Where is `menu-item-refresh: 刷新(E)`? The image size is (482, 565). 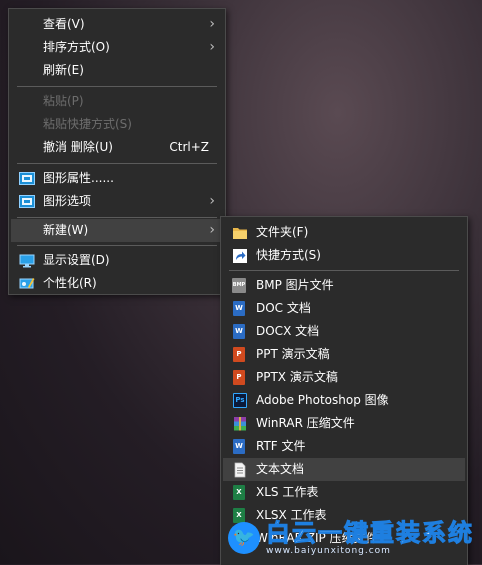
menu-item-refresh: 刷新(E) is located at coordinates (117, 70).